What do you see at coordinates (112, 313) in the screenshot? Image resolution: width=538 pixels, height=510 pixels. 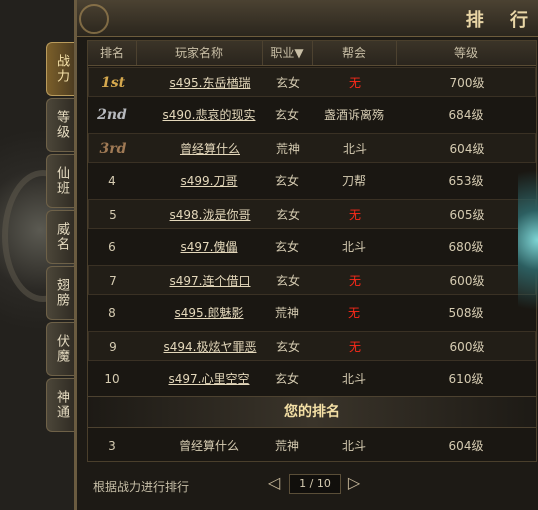 I see `rank-cell: 8` at bounding box center [112, 313].